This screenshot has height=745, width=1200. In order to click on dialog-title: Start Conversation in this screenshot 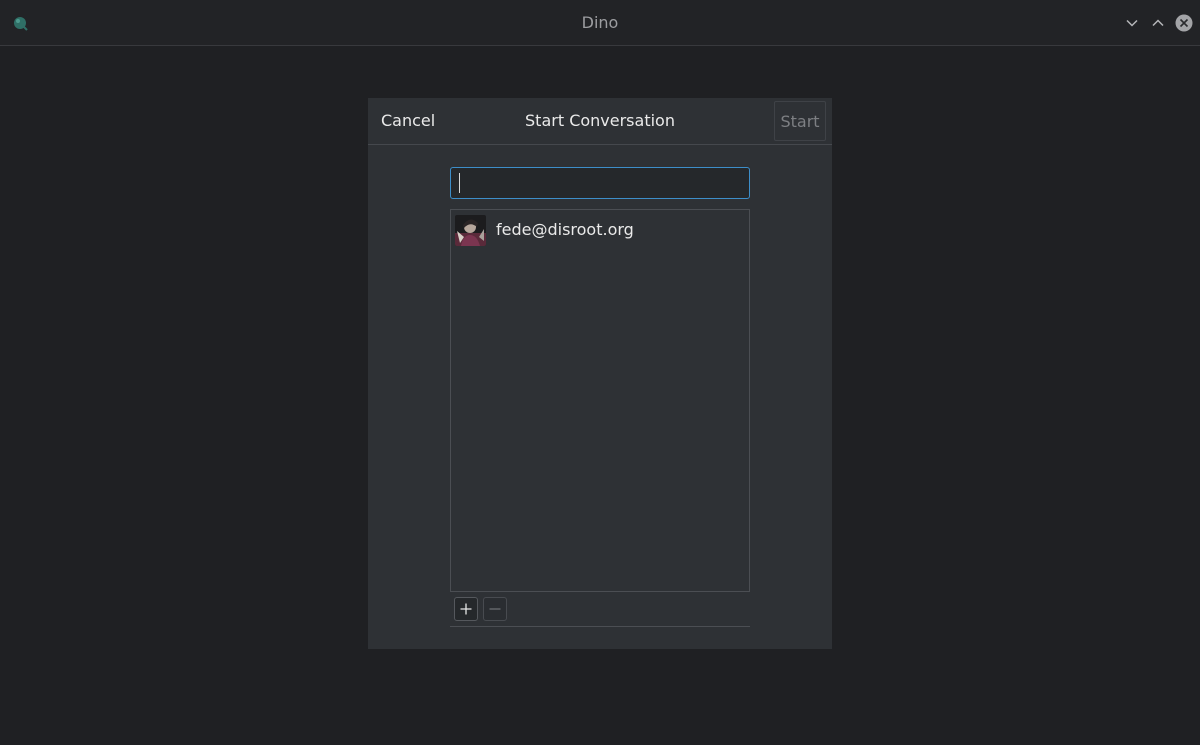, I will do `click(600, 120)`.